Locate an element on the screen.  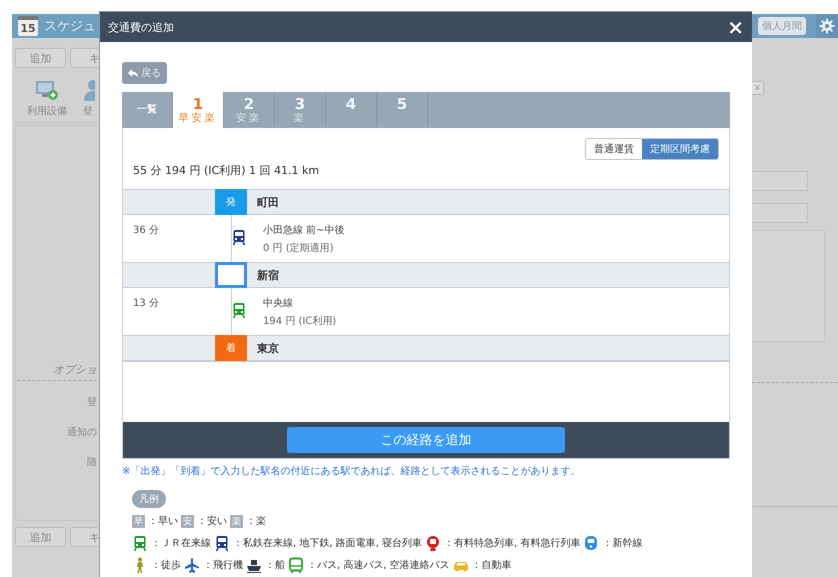
legend-text: ：飛行機 is located at coordinates (223, 565).